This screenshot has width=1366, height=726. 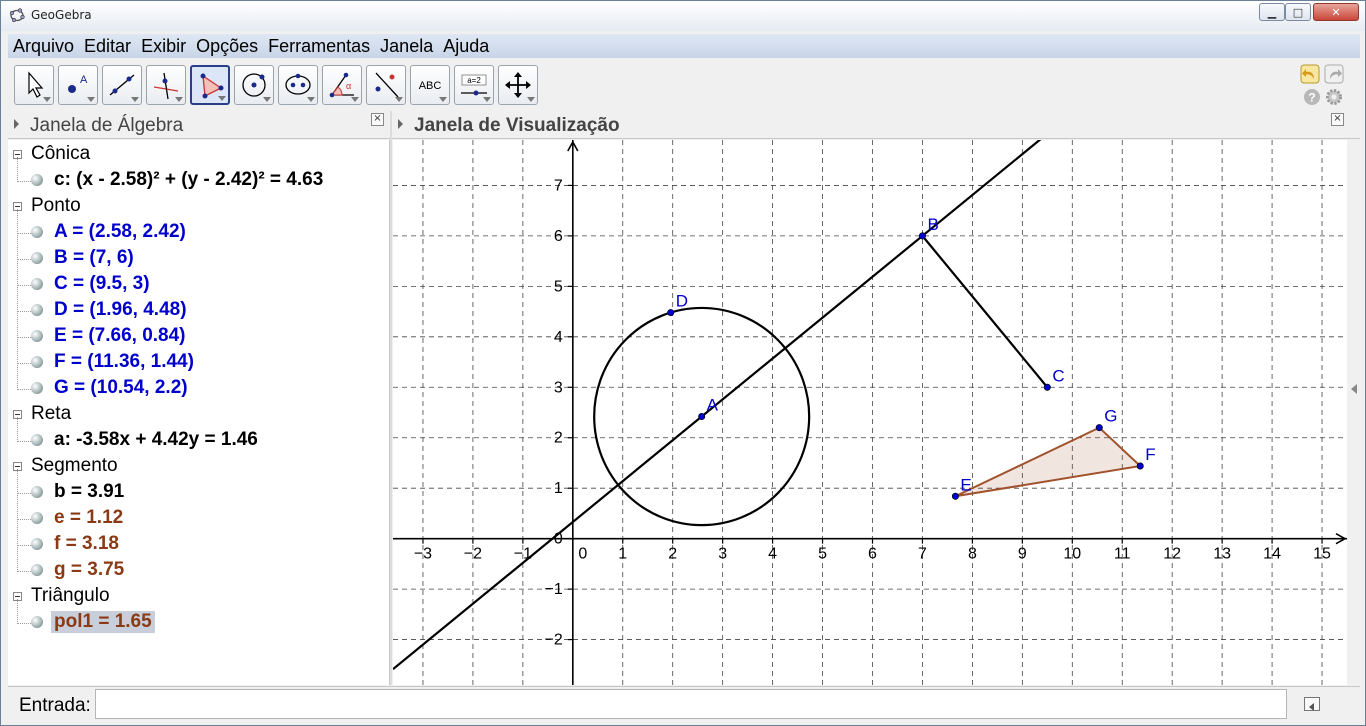 I want to click on input-help-icon, so click(x=1312, y=704).